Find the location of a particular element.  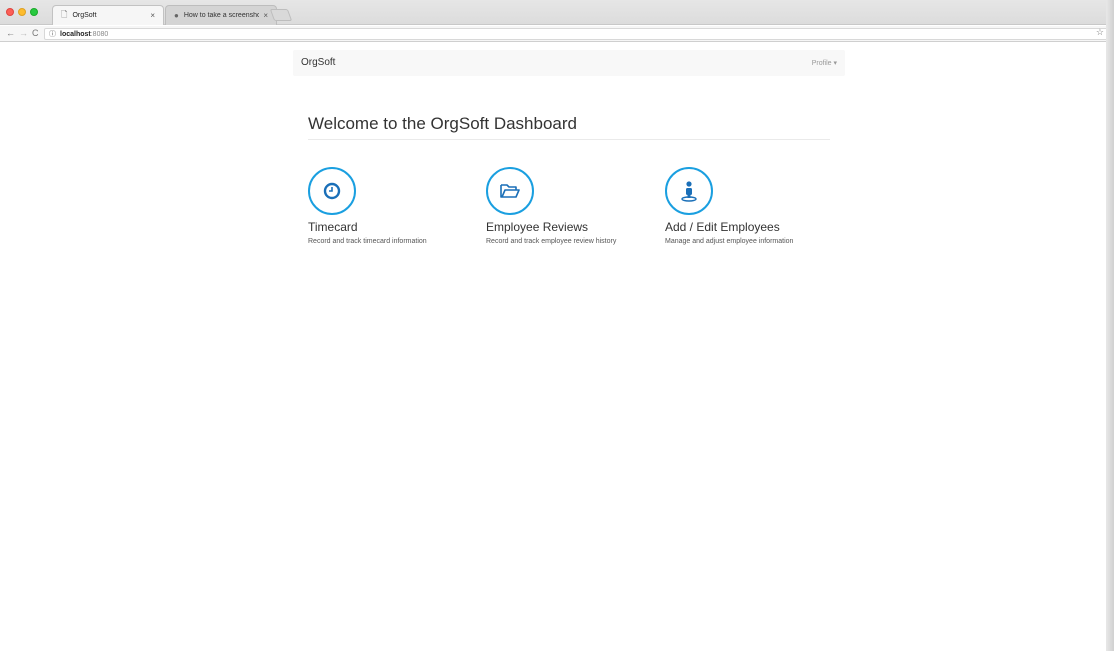

page-title: Welcome to the OrgSoft Dashboard is located at coordinates (442, 123).